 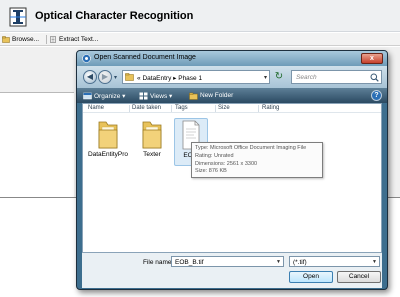 What do you see at coordinates (336, 77) in the screenshot?
I see `search-box: Search` at bounding box center [336, 77].